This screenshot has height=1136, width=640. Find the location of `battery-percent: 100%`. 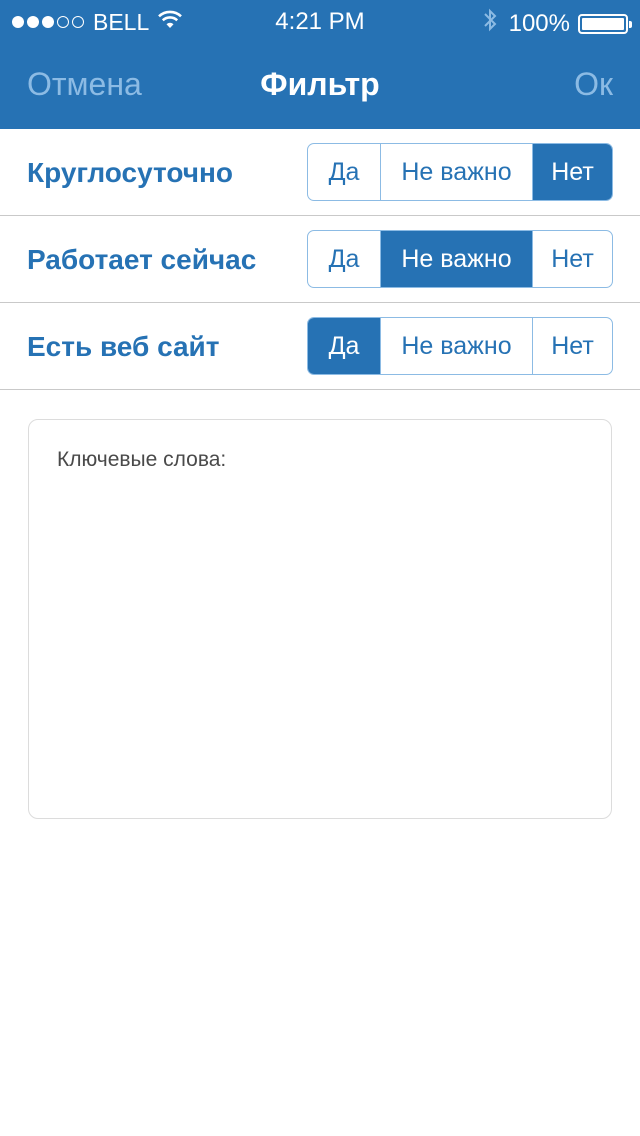

battery-percent: 100% is located at coordinates (539, 23).